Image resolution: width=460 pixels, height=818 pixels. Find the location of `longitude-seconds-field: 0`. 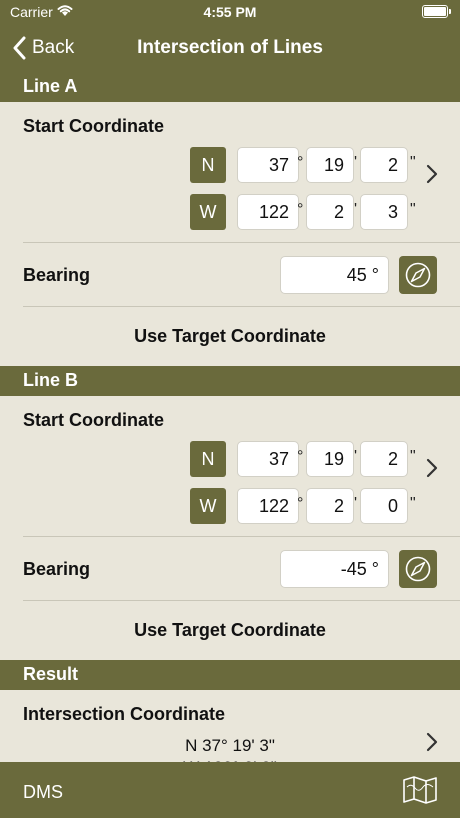

longitude-seconds-field: 0 is located at coordinates (384, 506).